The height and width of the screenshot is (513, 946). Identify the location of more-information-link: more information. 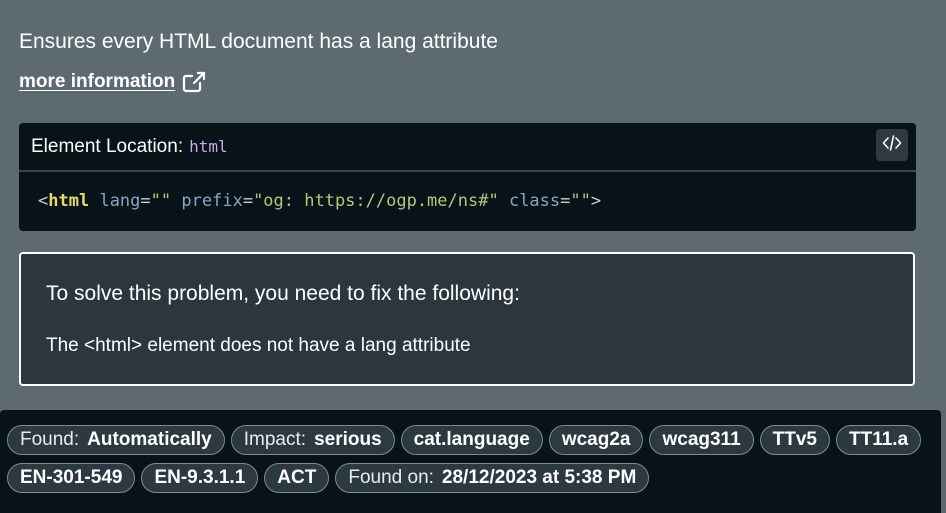
(113, 82).